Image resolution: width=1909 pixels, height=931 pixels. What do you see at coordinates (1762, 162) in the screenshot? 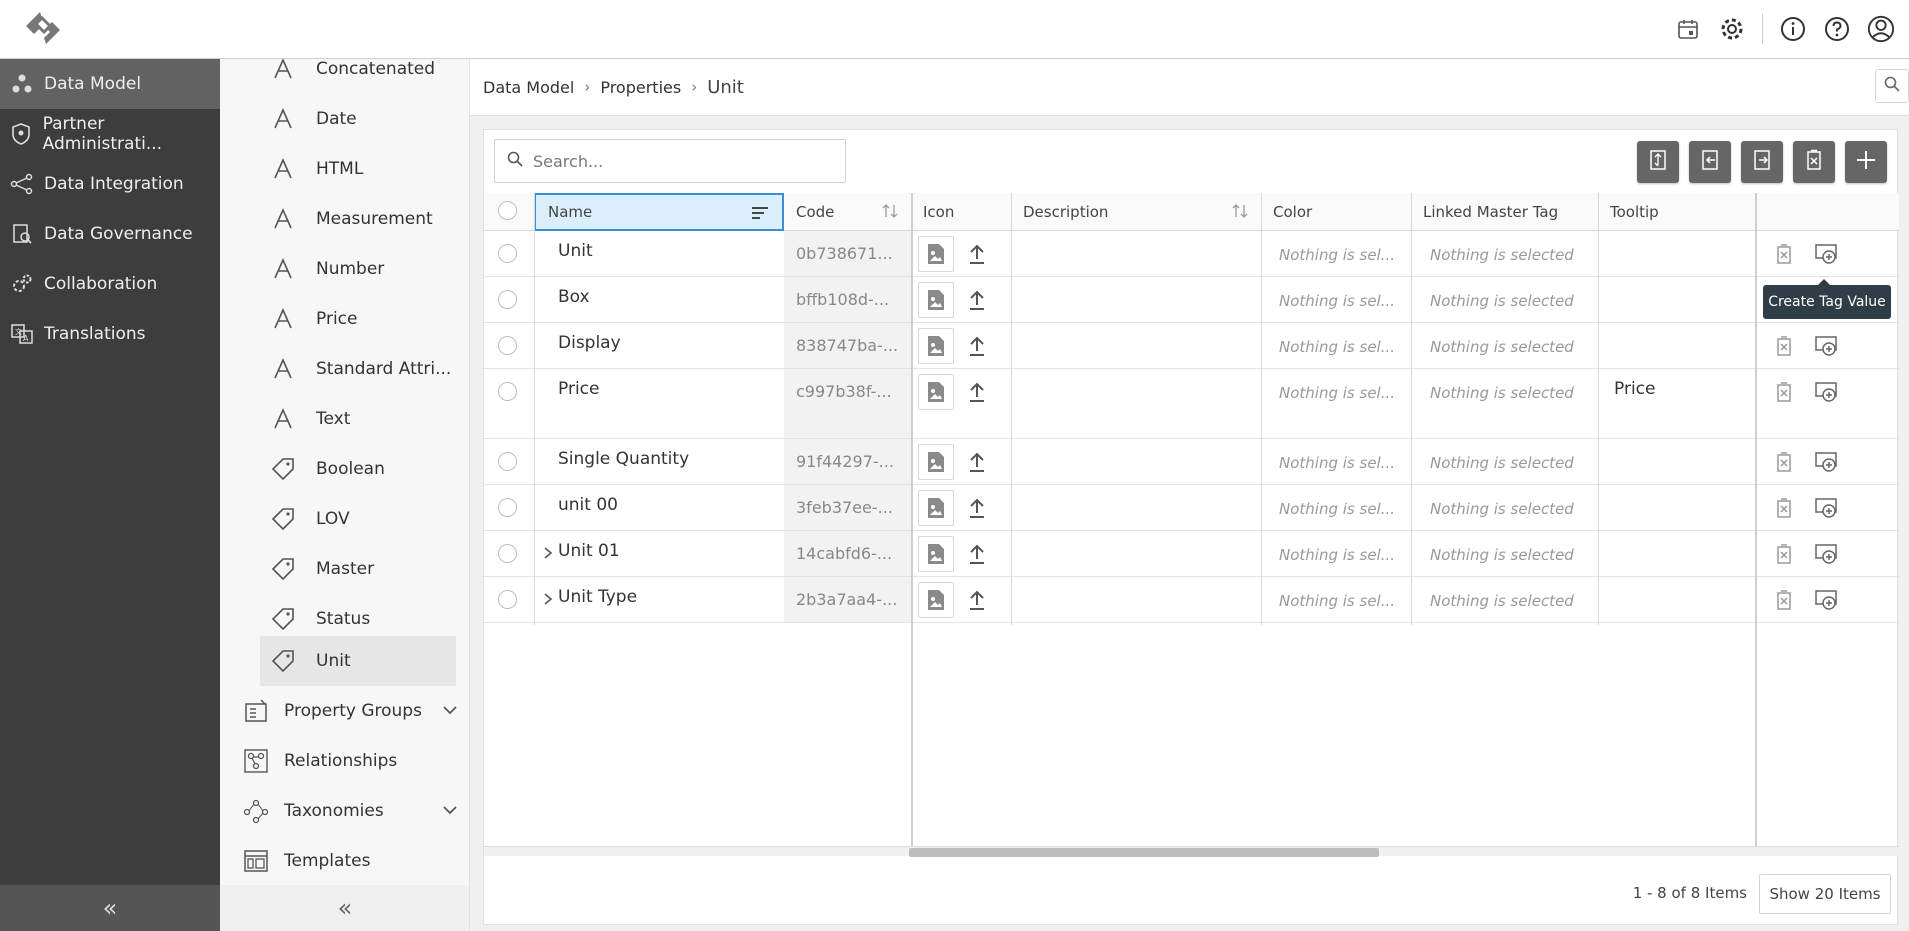
I see `export-button` at bounding box center [1762, 162].